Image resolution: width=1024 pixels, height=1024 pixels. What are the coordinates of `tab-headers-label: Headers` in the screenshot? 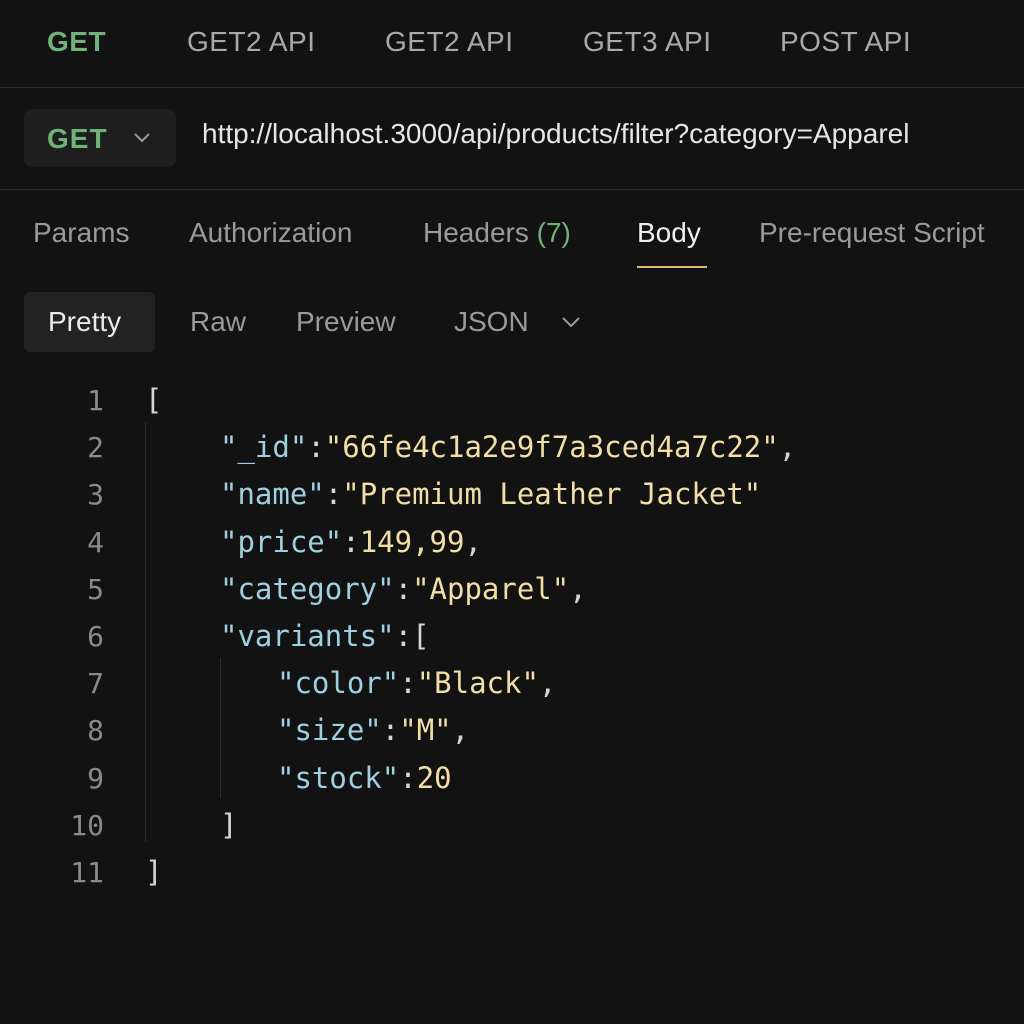 It's located at (476, 232).